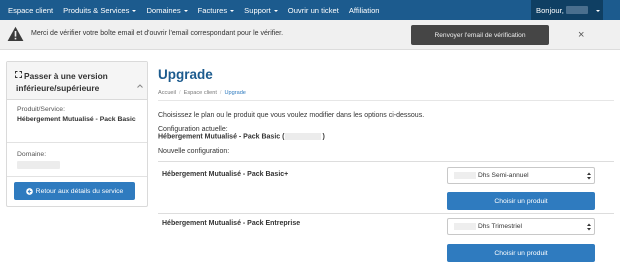 This screenshot has width=620, height=276. I want to click on user-greeting: Bonjour,, so click(550, 10).